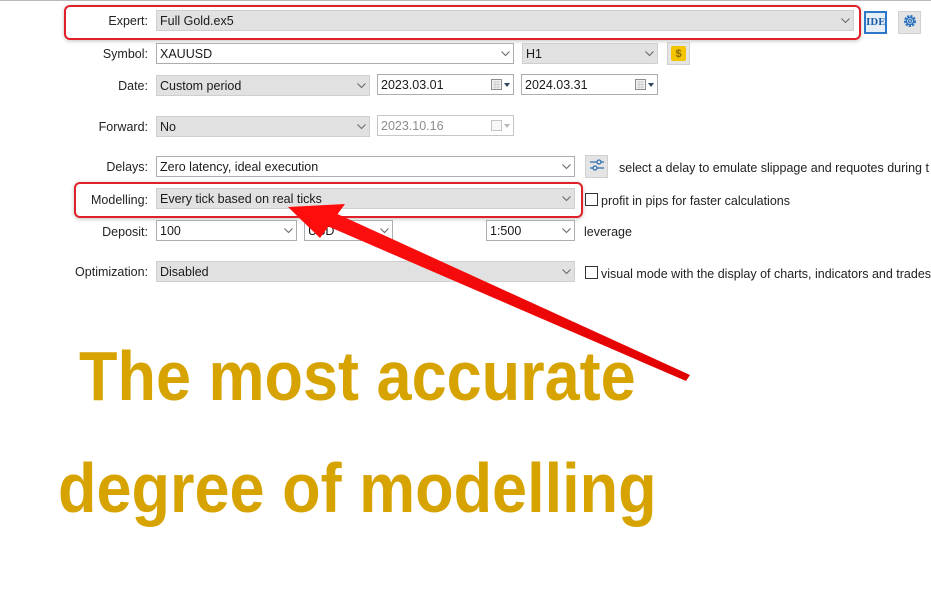 The image size is (931, 600). Describe the element at coordinates (226, 230) in the screenshot. I see `deposit-select: 100` at that location.